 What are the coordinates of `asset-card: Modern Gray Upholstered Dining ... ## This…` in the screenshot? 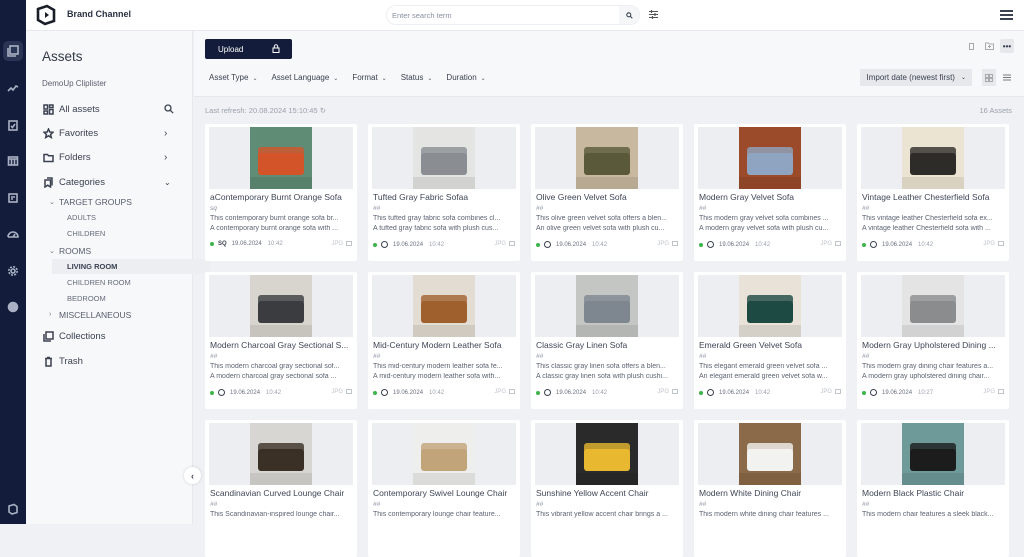 It's located at (933, 340).